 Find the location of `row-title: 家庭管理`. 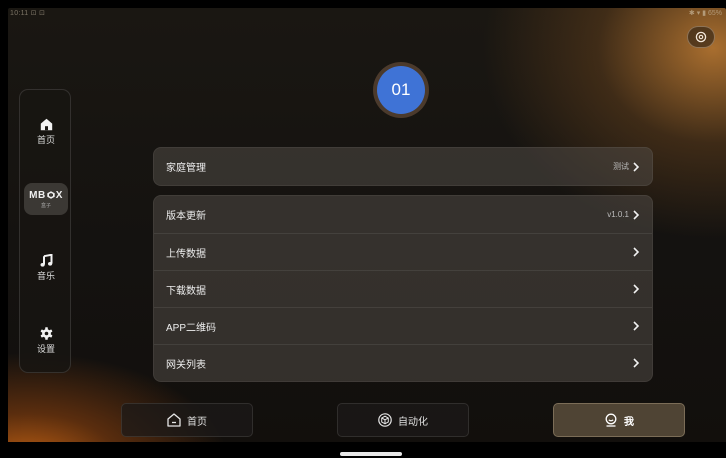

row-title: 家庭管理 is located at coordinates (186, 168).